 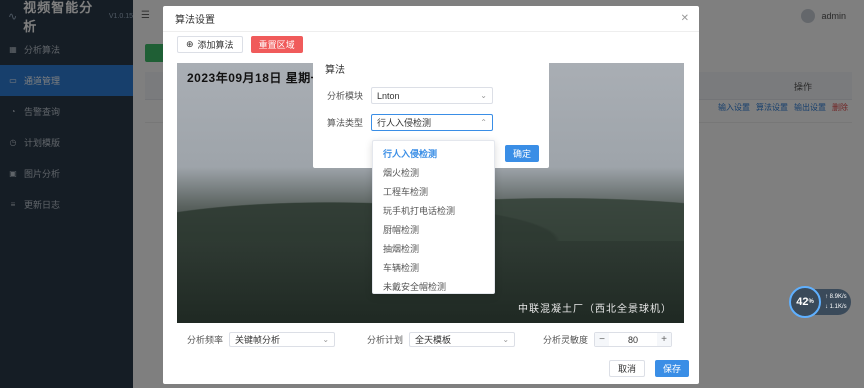 What do you see at coordinates (345, 123) in the screenshot?
I see `type-label: 算法类型` at bounding box center [345, 123].